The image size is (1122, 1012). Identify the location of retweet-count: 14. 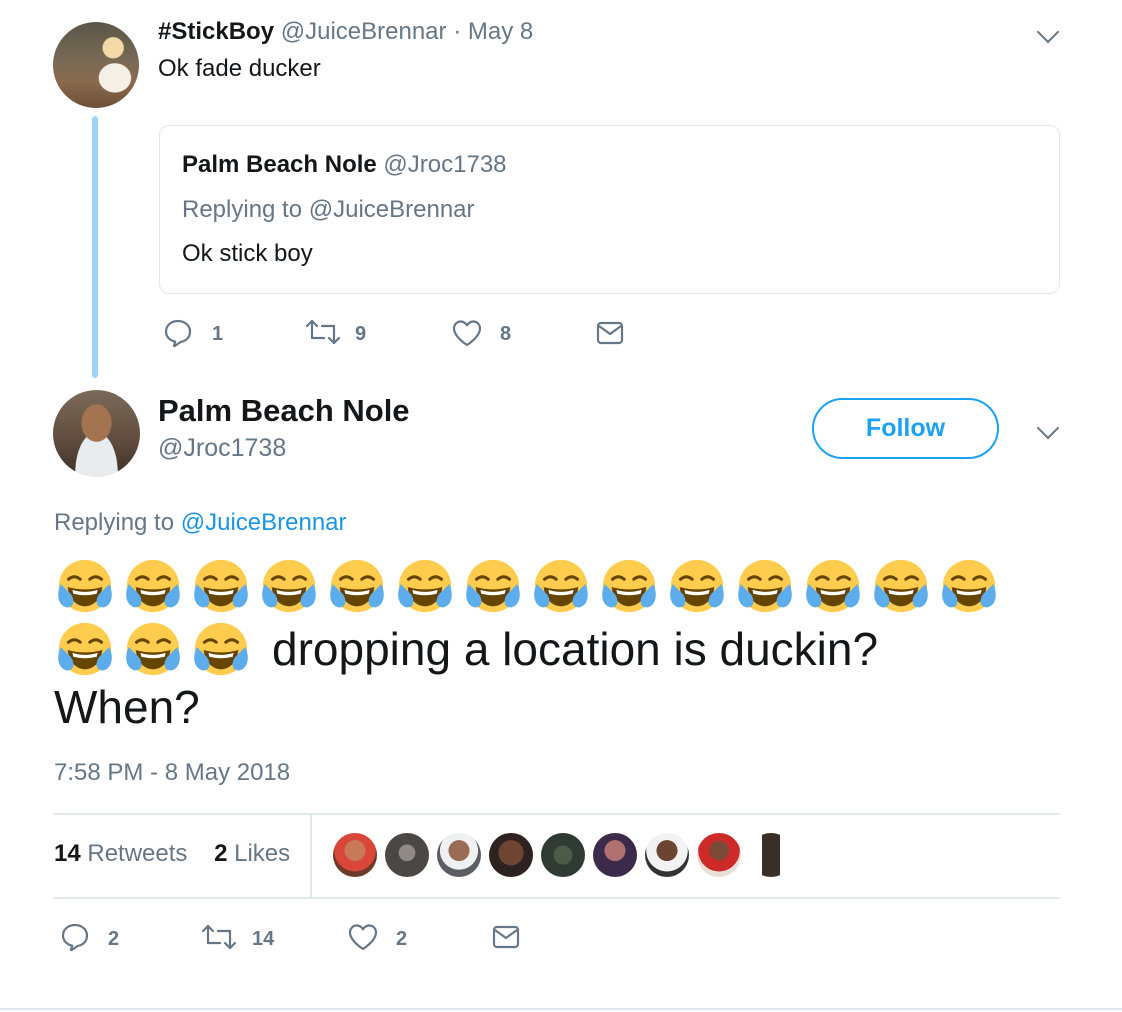
(263, 939).